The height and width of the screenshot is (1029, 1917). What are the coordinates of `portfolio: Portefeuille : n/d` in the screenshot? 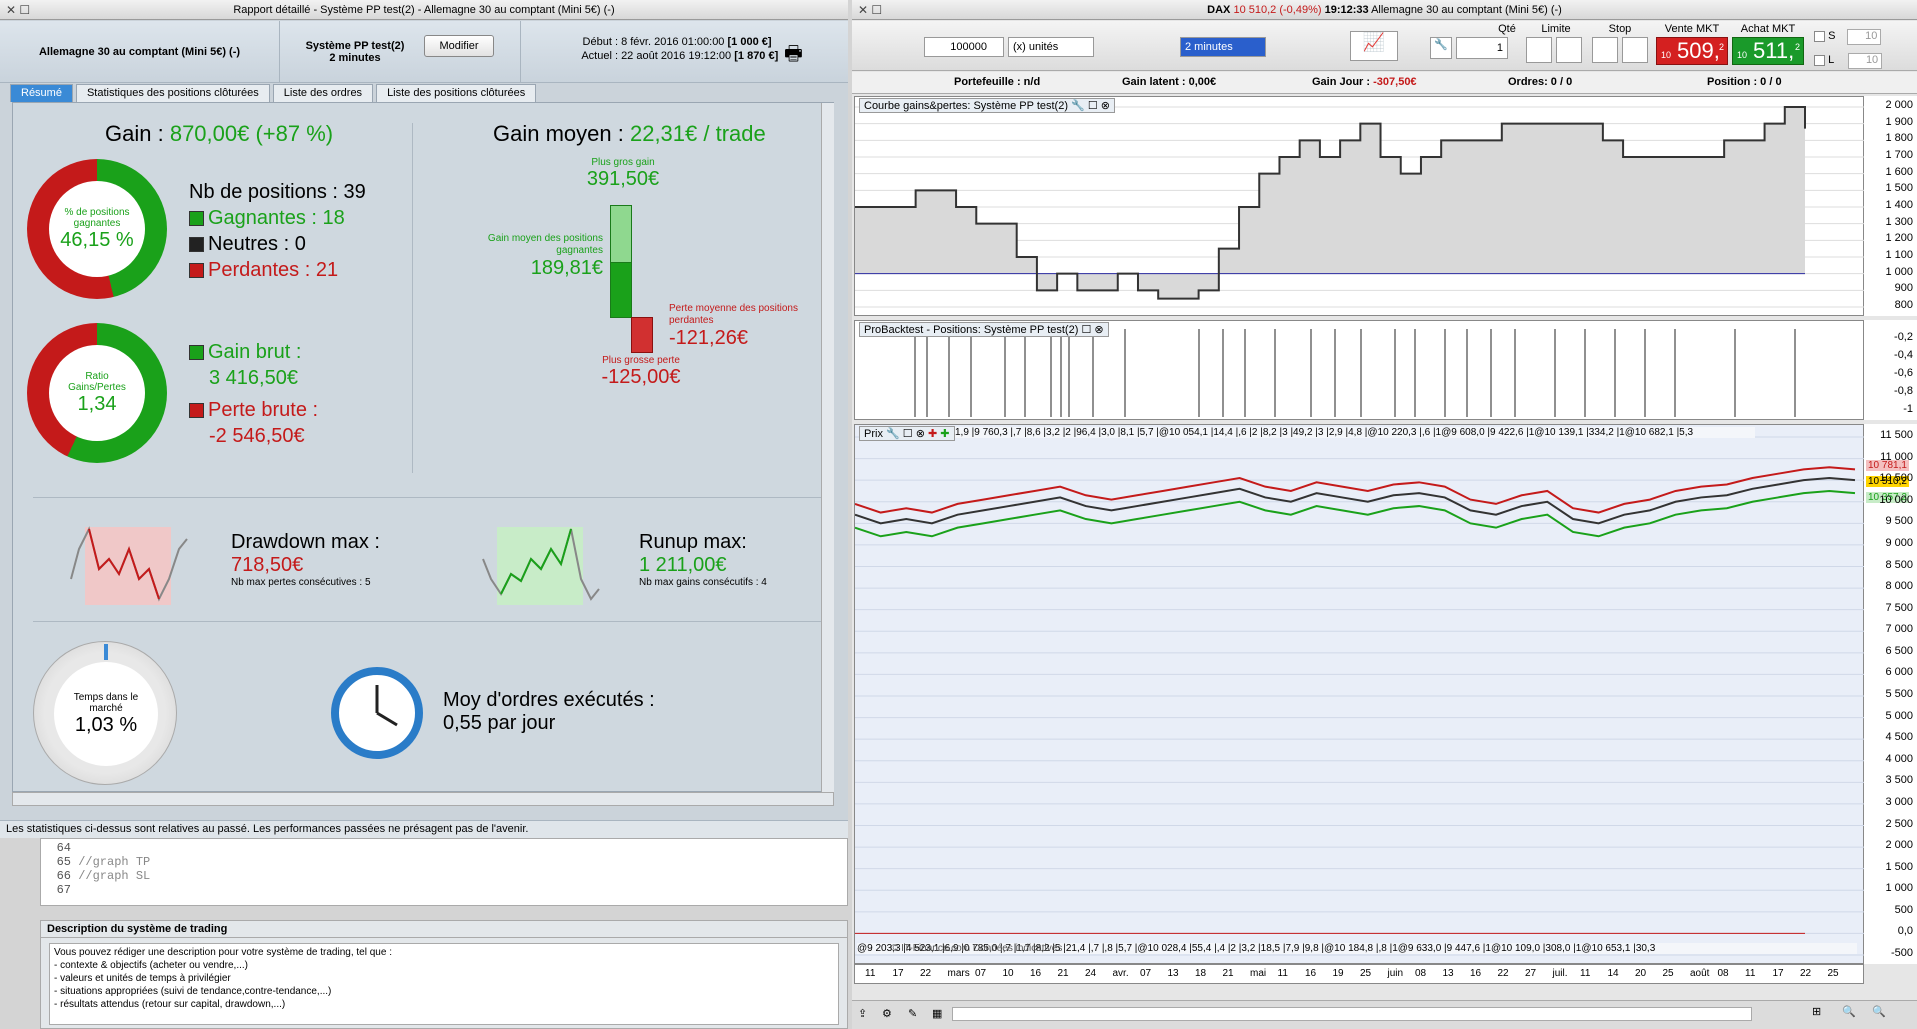 It's located at (997, 82).